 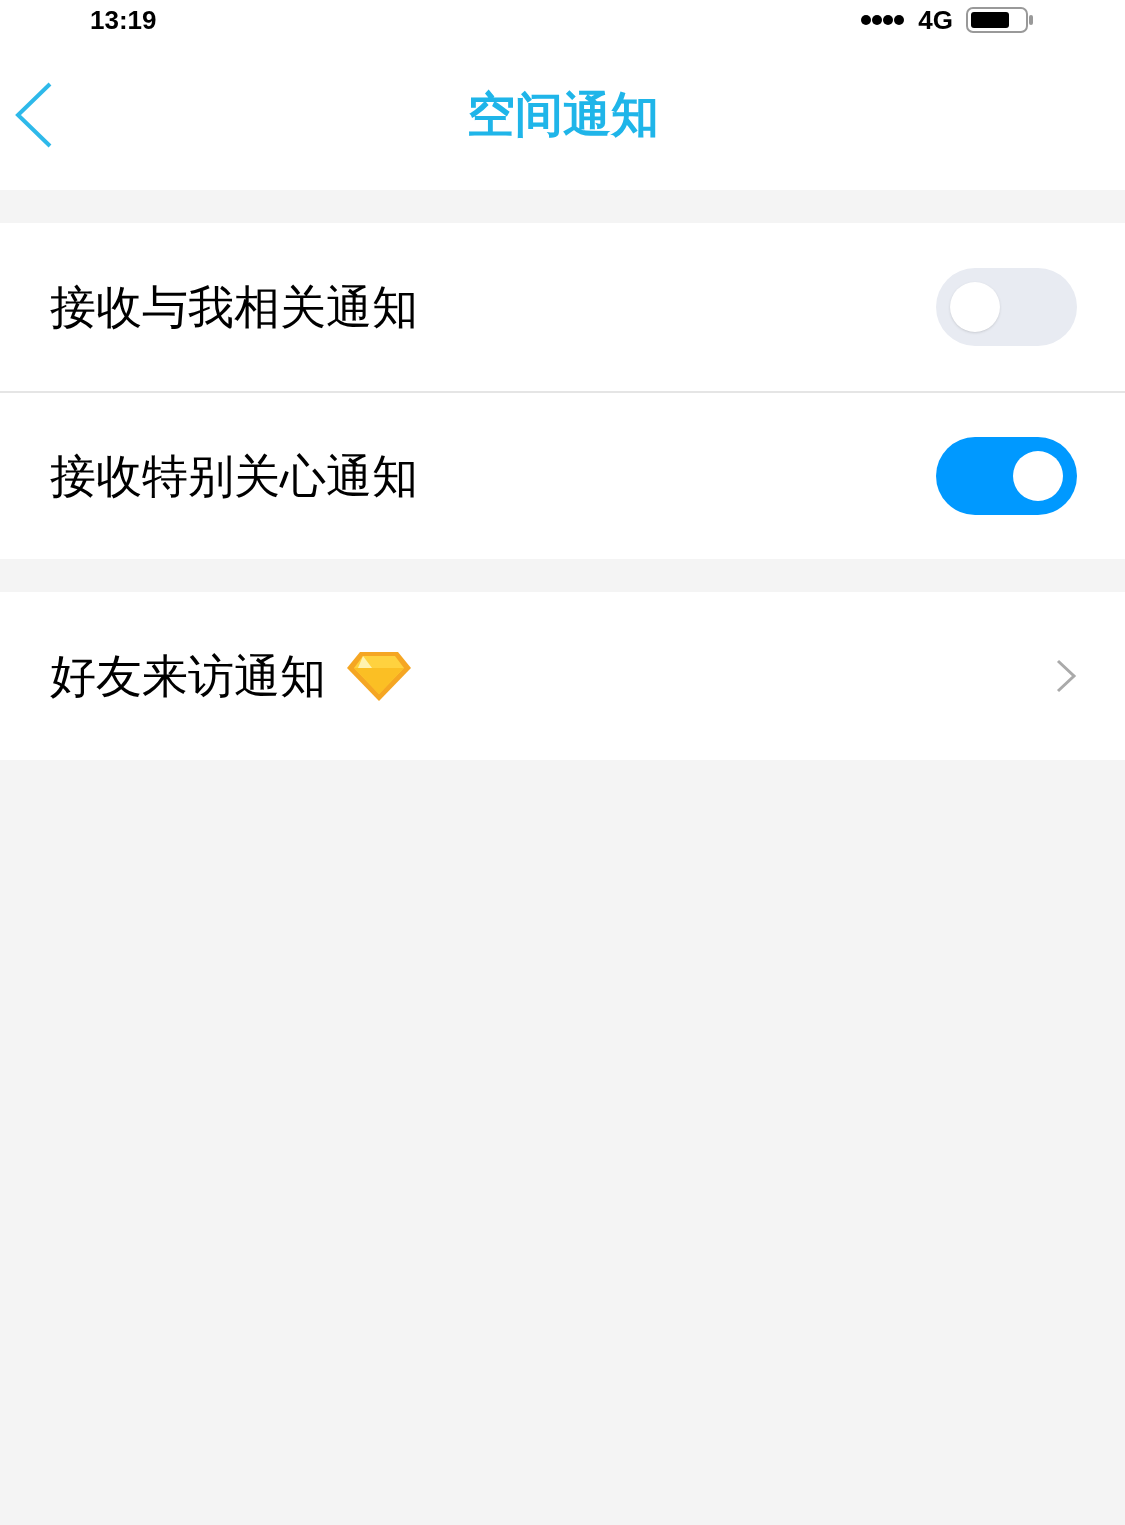 What do you see at coordinates (883, 20) in the screenshot?
I see `signal-icon` at bounding box center [883, 20].